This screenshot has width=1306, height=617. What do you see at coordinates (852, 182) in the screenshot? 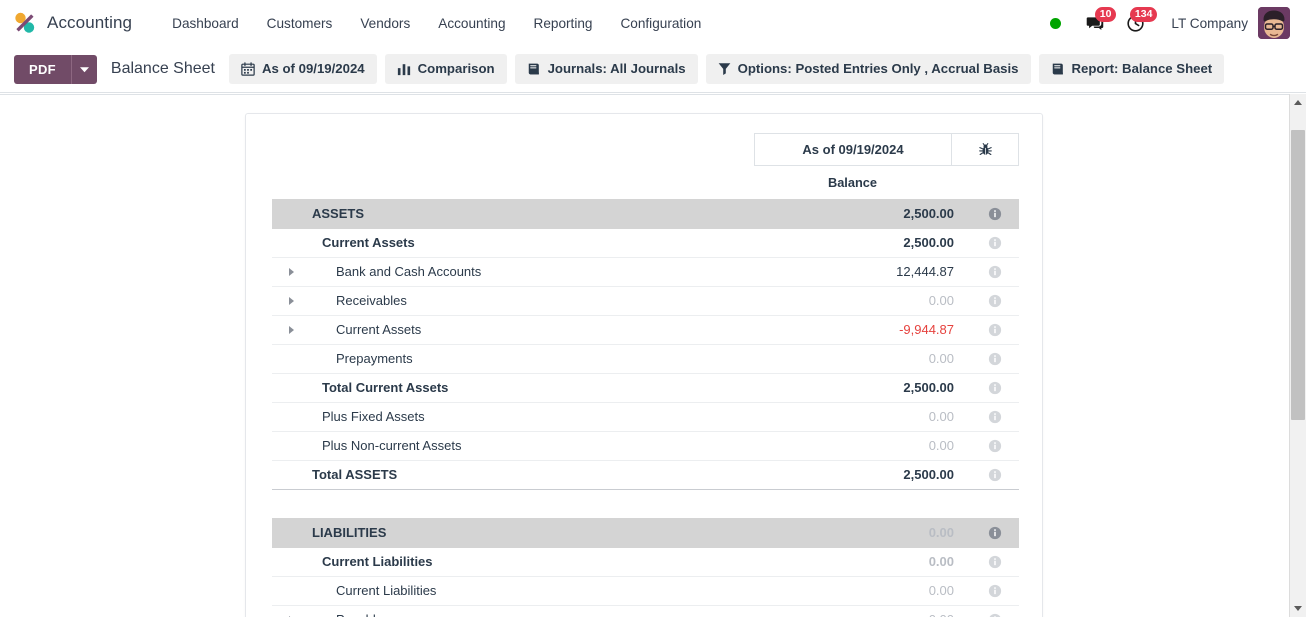
I see `balance-column-label: Balance` at bounding box center [852, 182].